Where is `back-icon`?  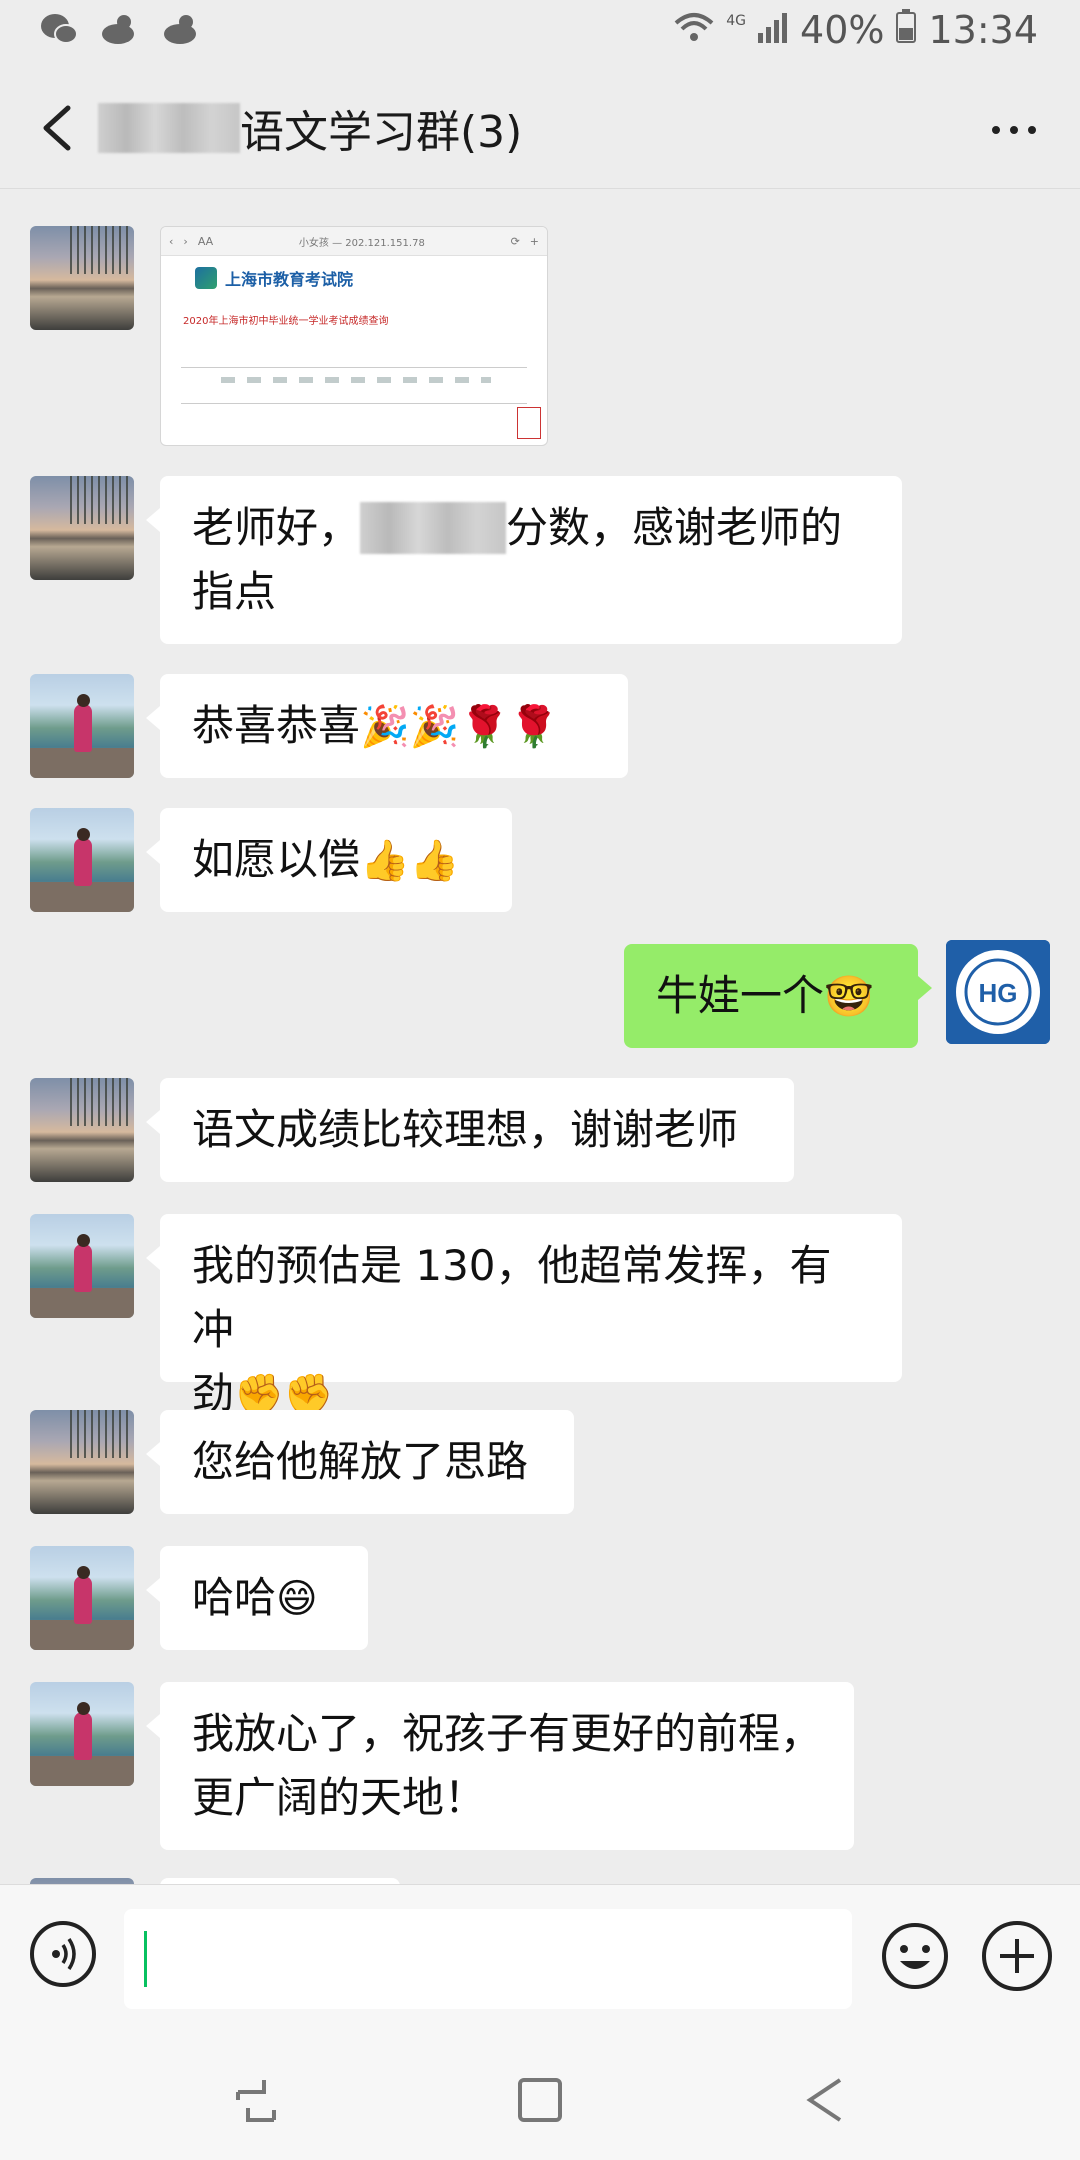
back-icon is located at coordinates (824, 2100).